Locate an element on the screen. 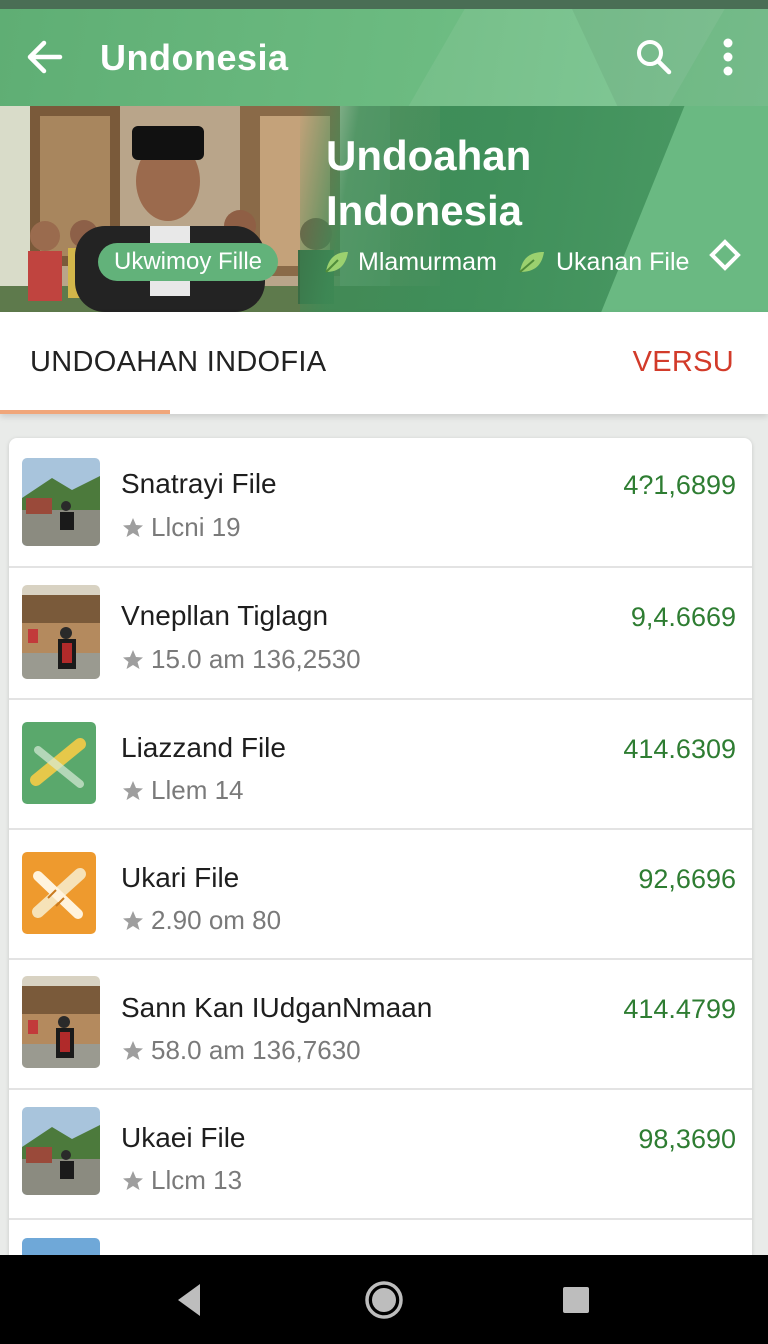  item-value: 414.6309 is located at coordinates (679, 749).